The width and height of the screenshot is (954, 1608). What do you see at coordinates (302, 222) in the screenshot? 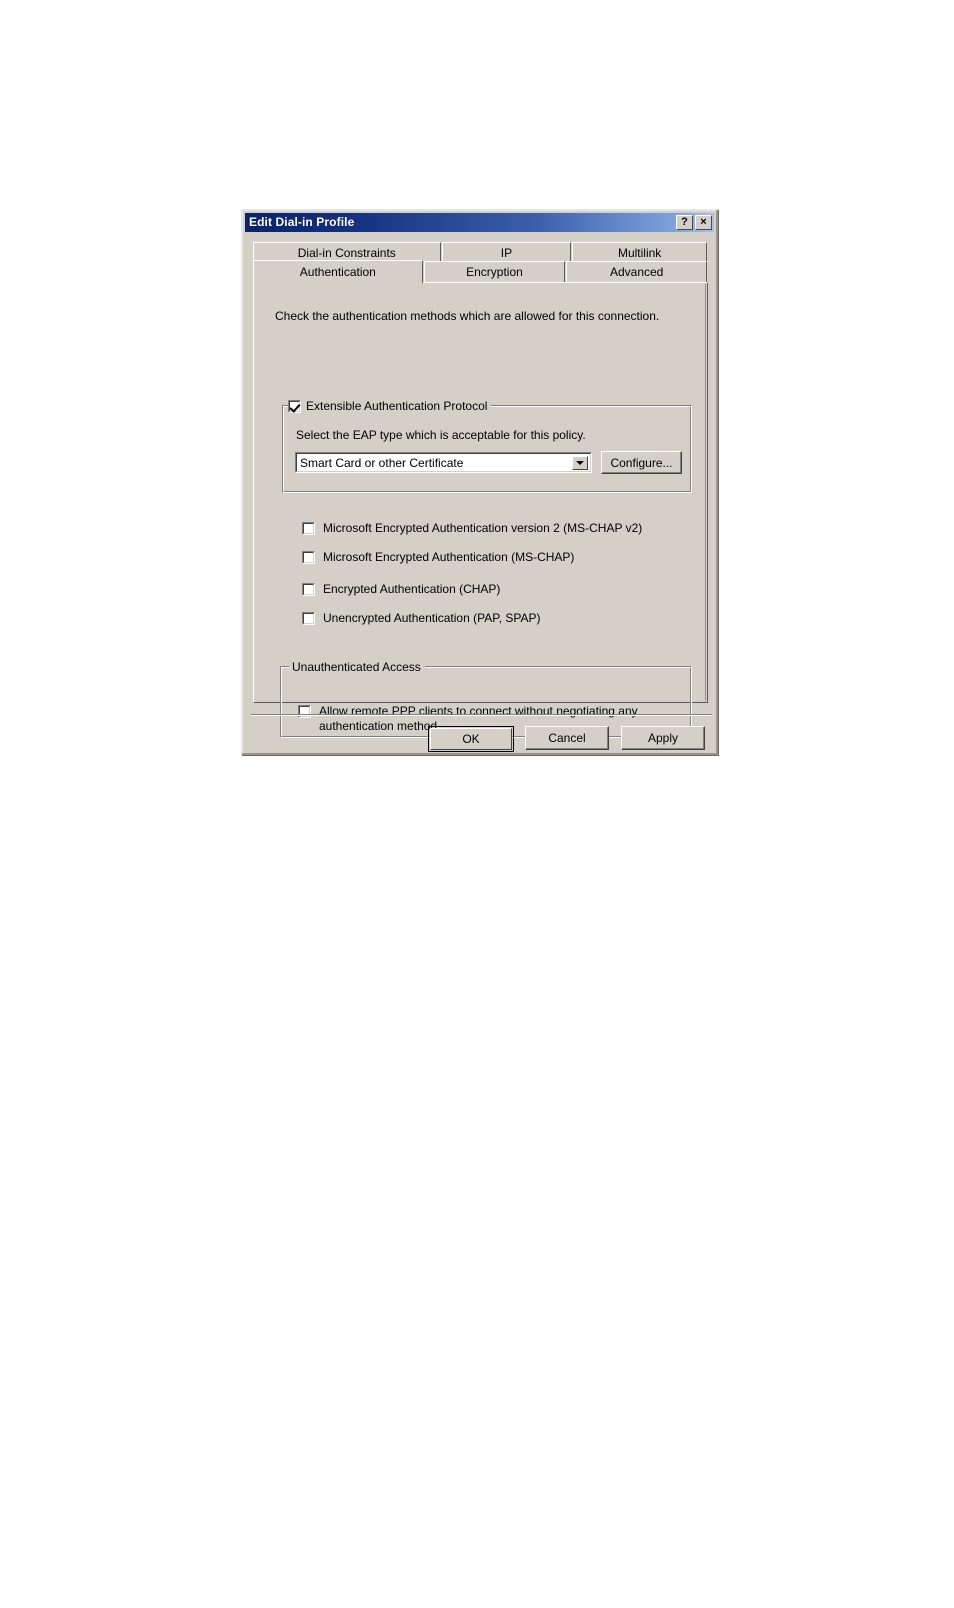
I see `dialog-title: Edit Dial-in Profile` at bounding box center [302, 222].